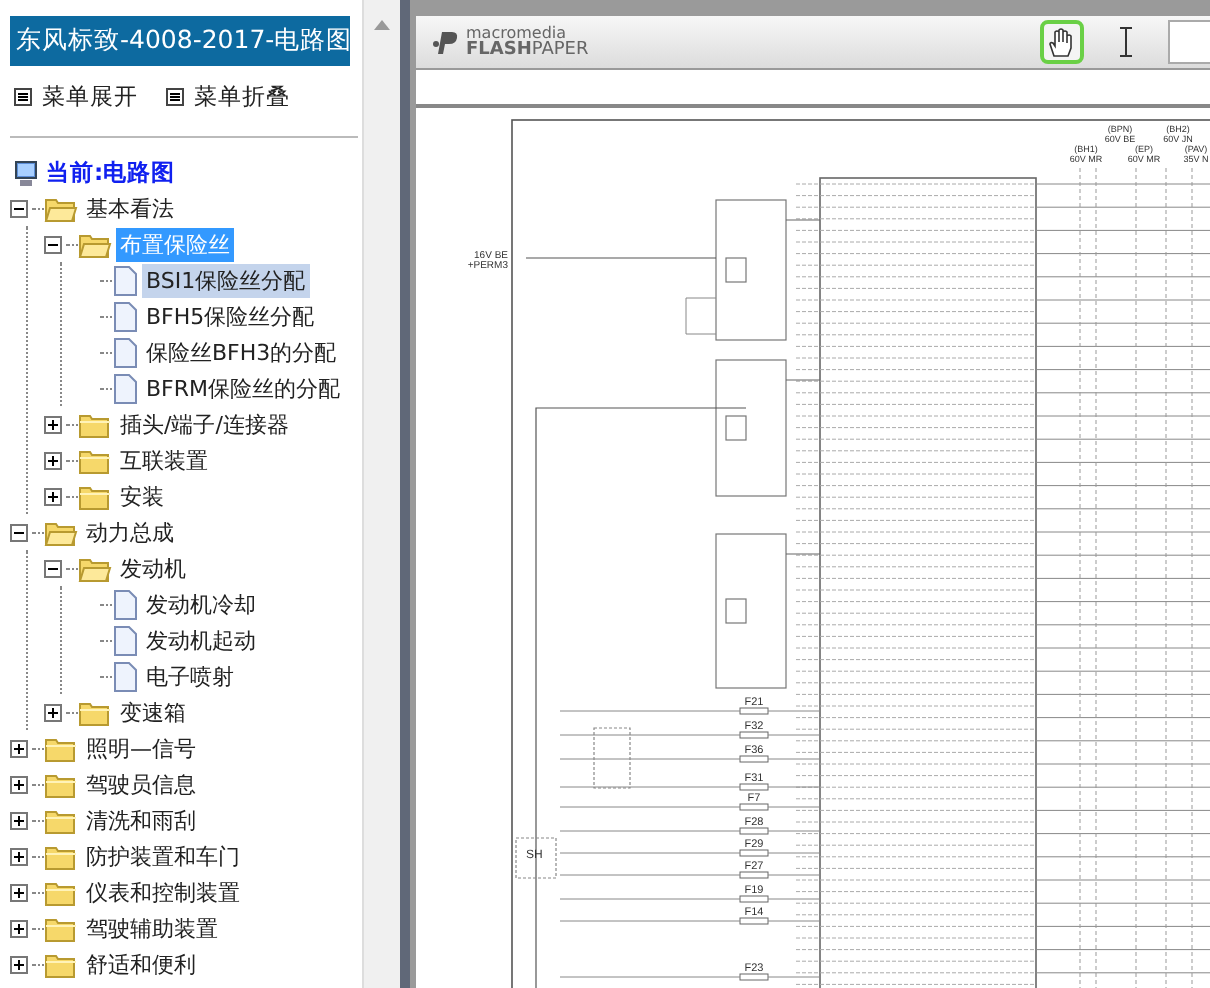 The image size is (1210, 988). What do you see at coordinates (26, 173) in the screenshot?
I see `computer-icon` at bounding box center [26, 173].